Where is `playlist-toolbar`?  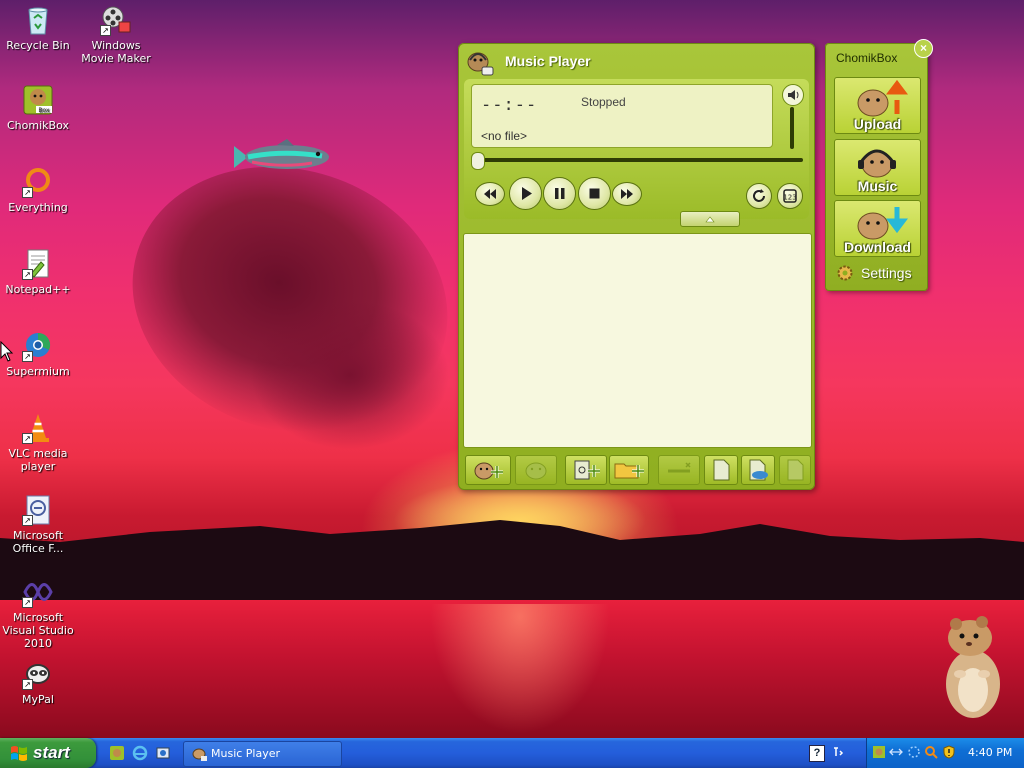 playlist-toolbar is located at coordinates (636, 470).